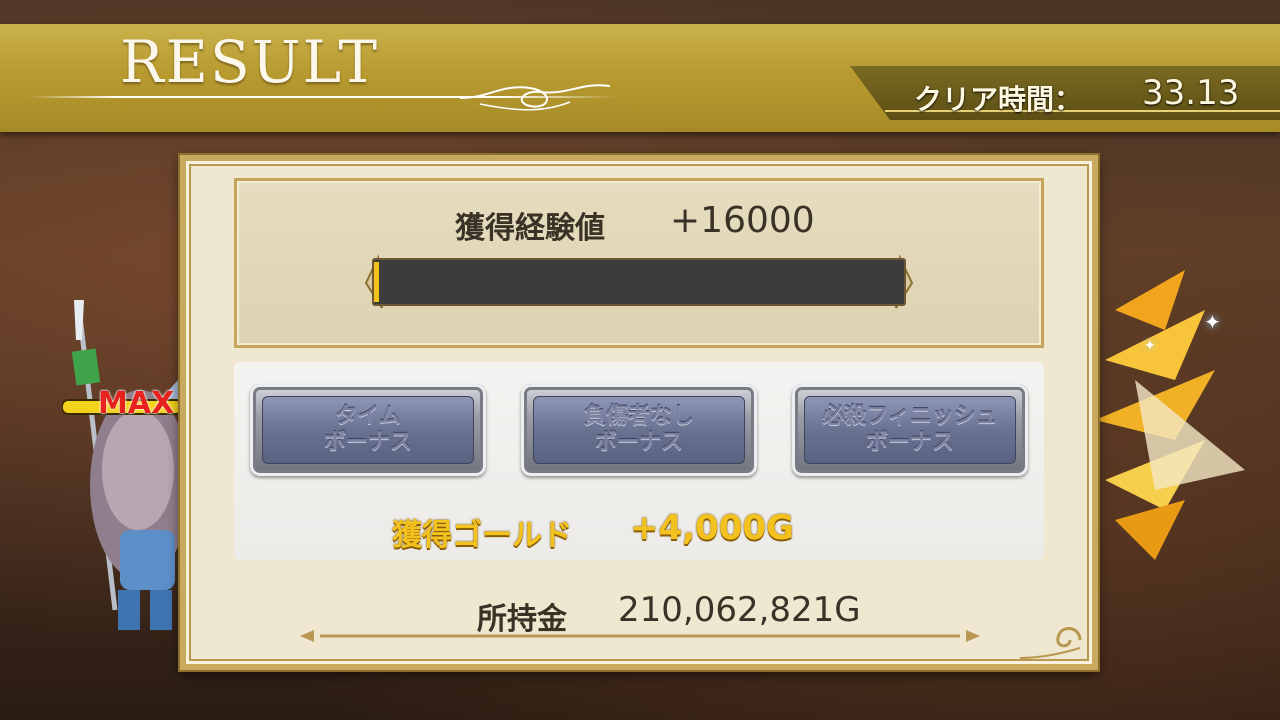 This screenshot has width=1280, height=720. Describe the element at coordinates (638, 416) in the screenshot. I see `bonus-line1: 負傷者なし` at that location.